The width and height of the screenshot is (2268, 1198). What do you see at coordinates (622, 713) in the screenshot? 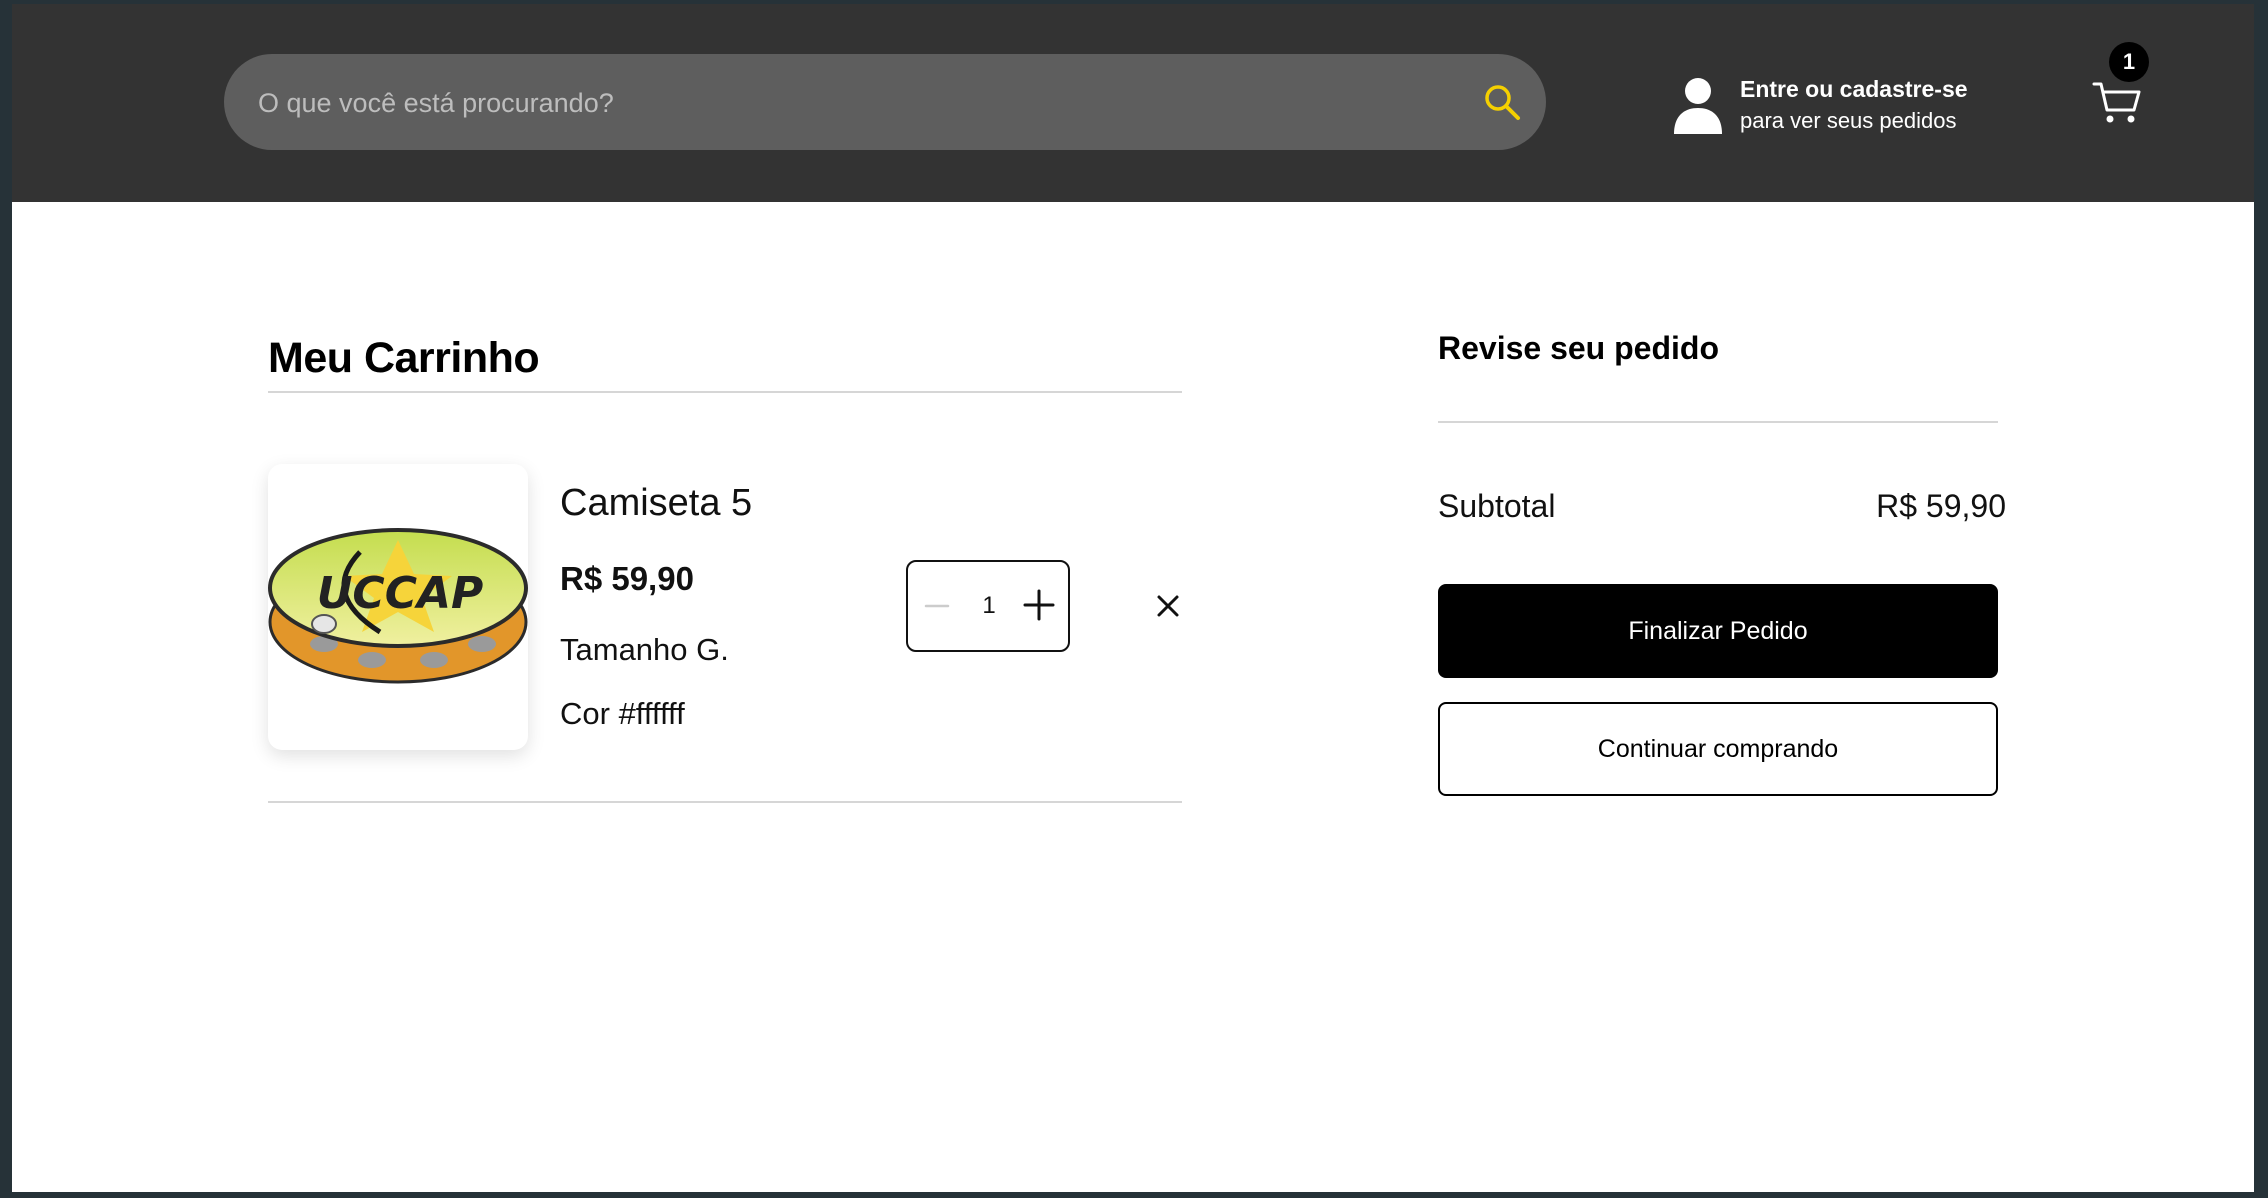
I see `product-color: Cor #ffffff` at bounding box center [622, 713].